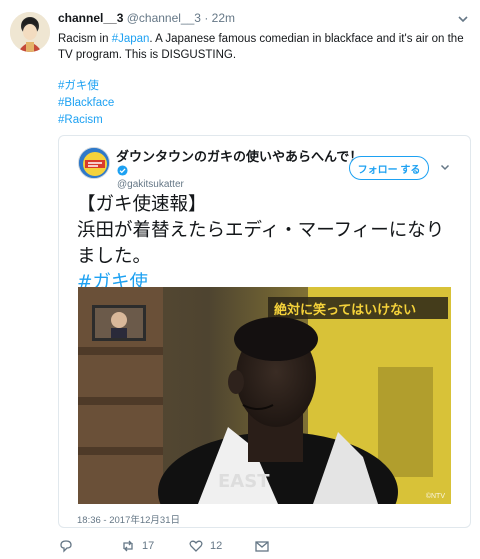 This screenshot has width=480, height=559. I want to click on author-handle: @channel__3, so click(164, 18).